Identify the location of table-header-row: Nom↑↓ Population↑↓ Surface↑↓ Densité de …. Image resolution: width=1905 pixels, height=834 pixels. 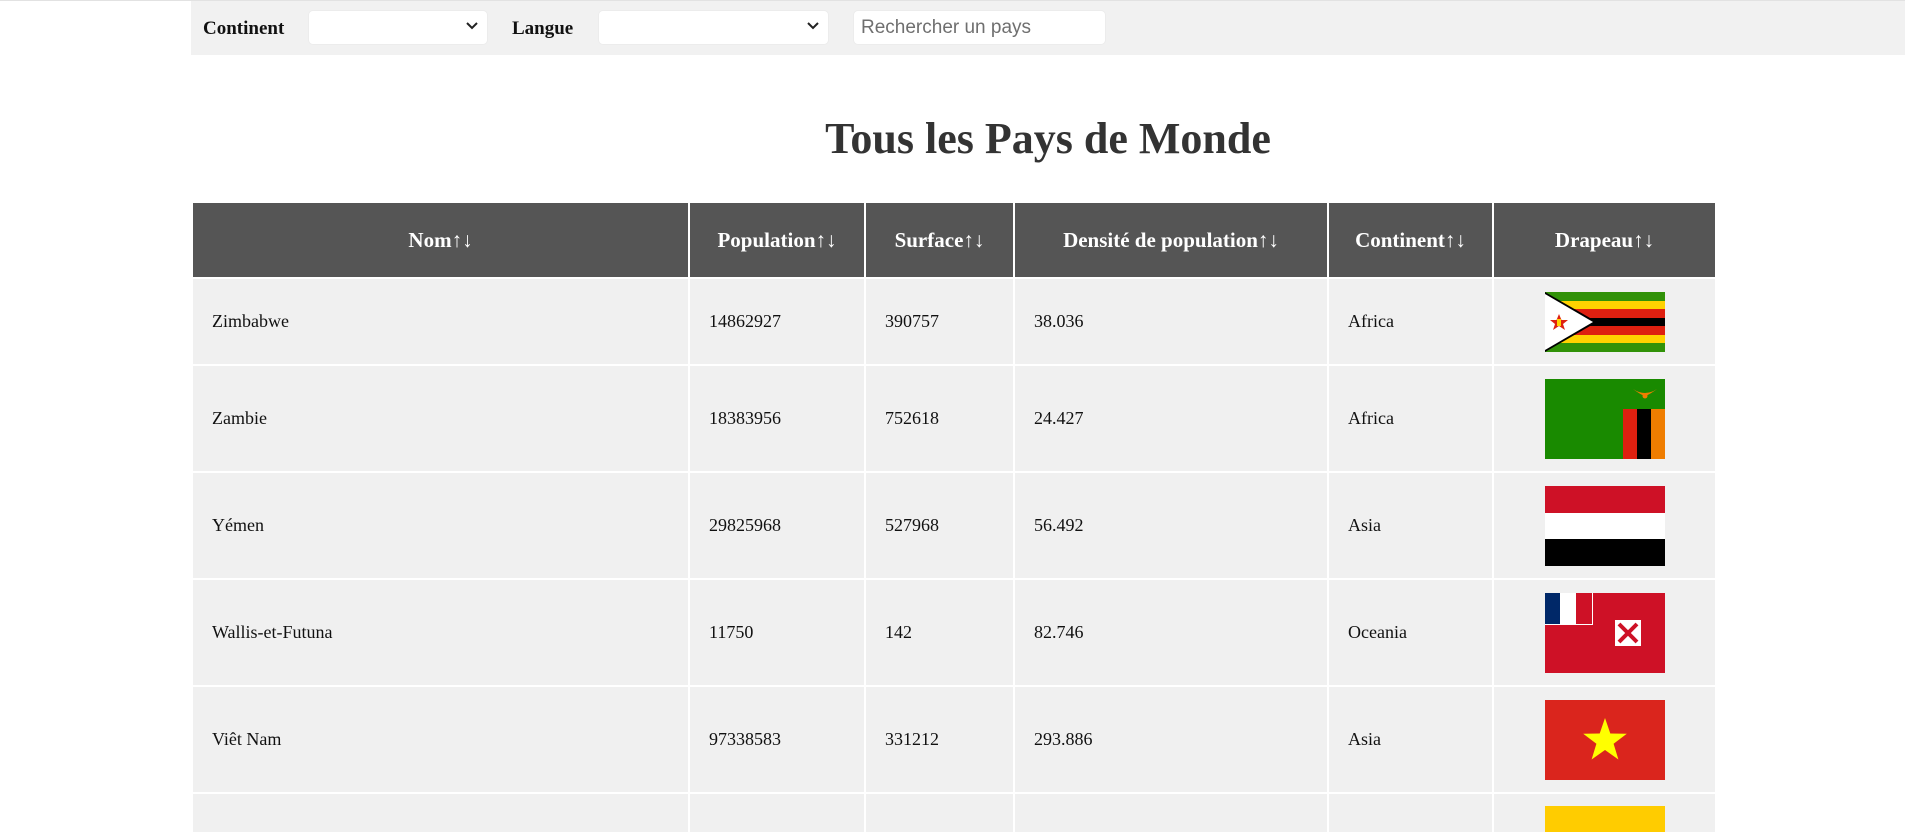
(954, 240).